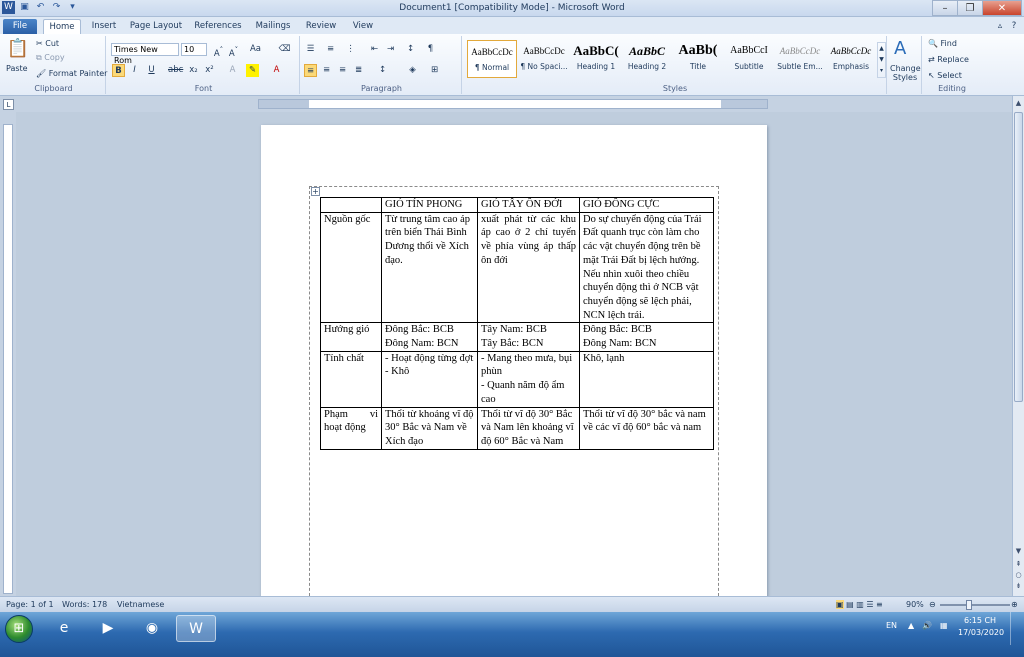  I want to click on style-emphasis: AaBbCcDc Emphasis, so click(851, 59).